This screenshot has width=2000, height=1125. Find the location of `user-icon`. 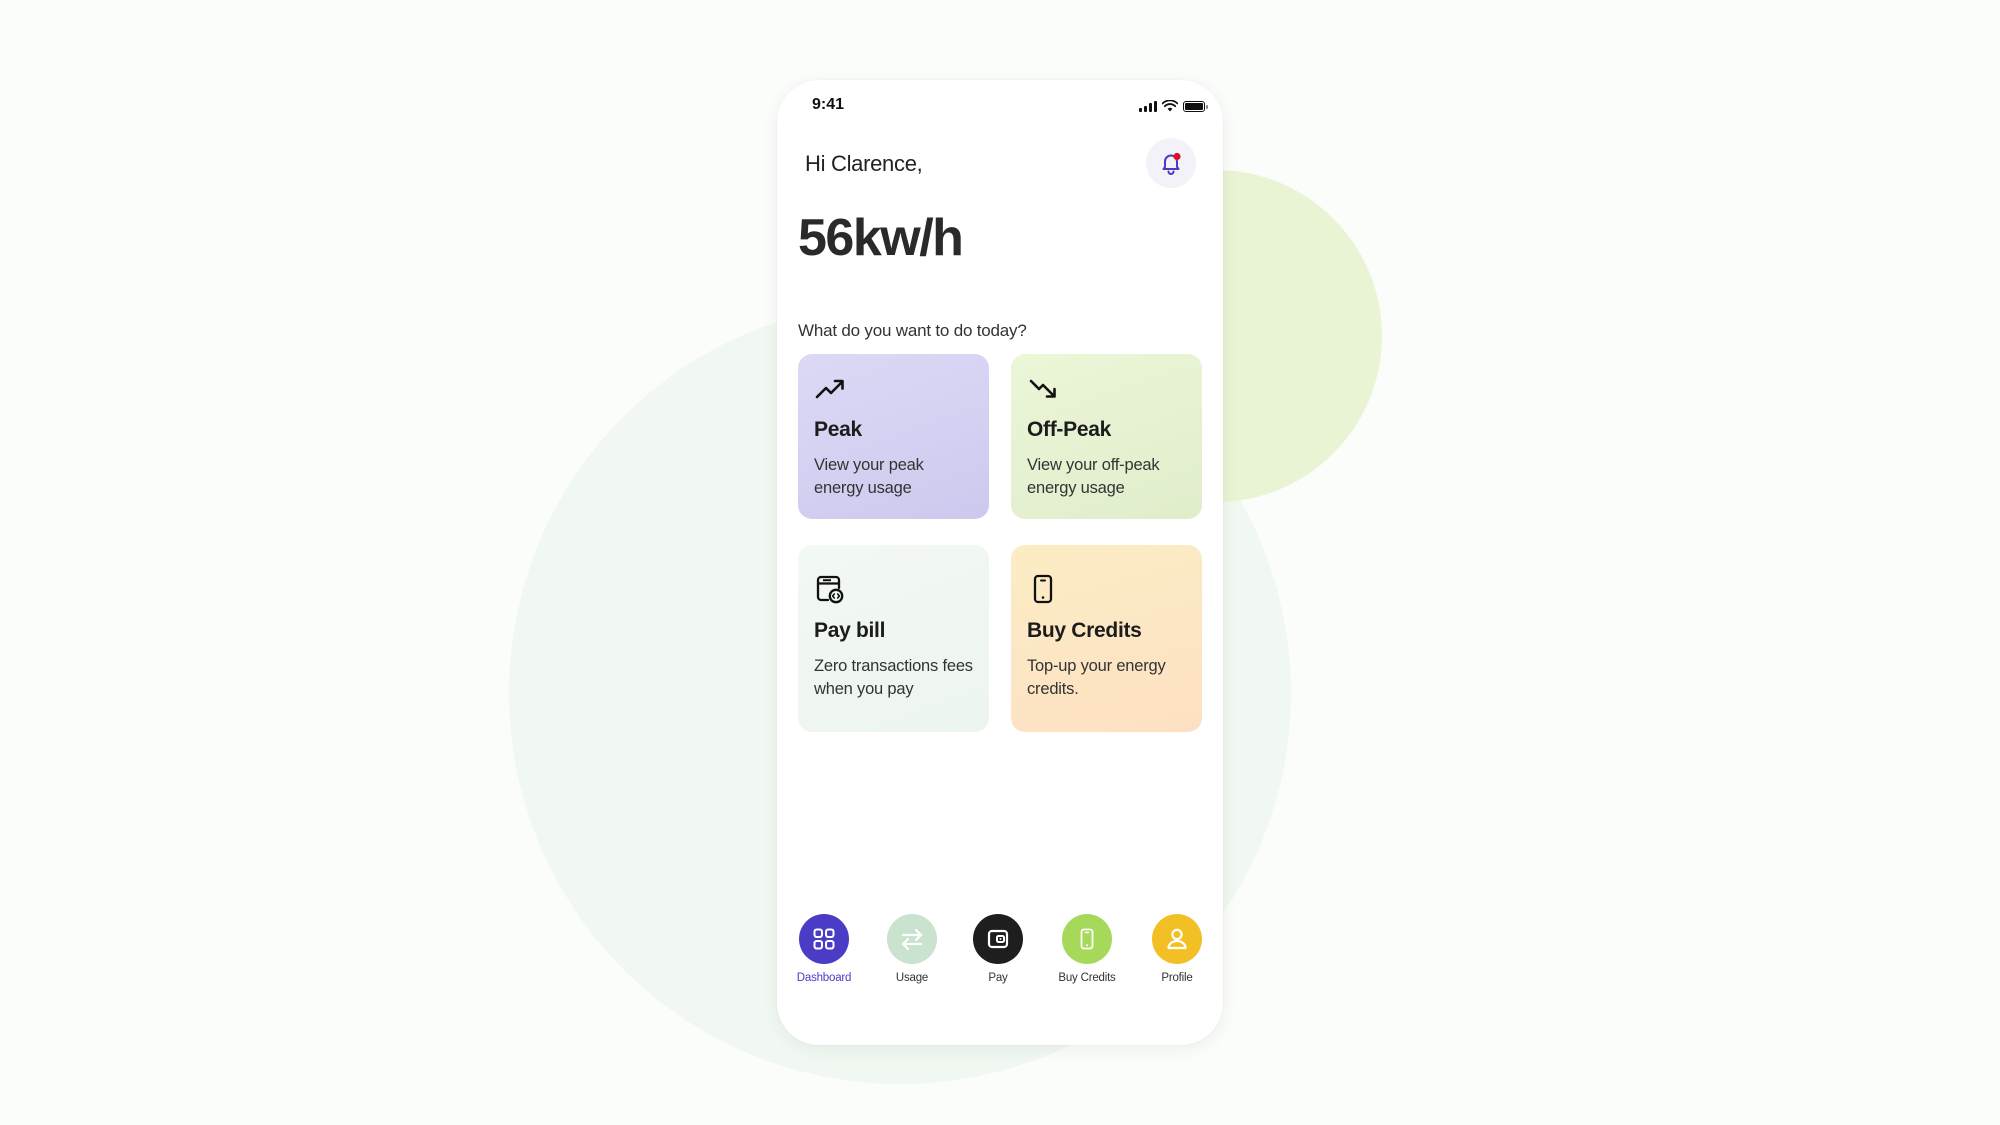

user-icon is located at coordinates (1177, 939).